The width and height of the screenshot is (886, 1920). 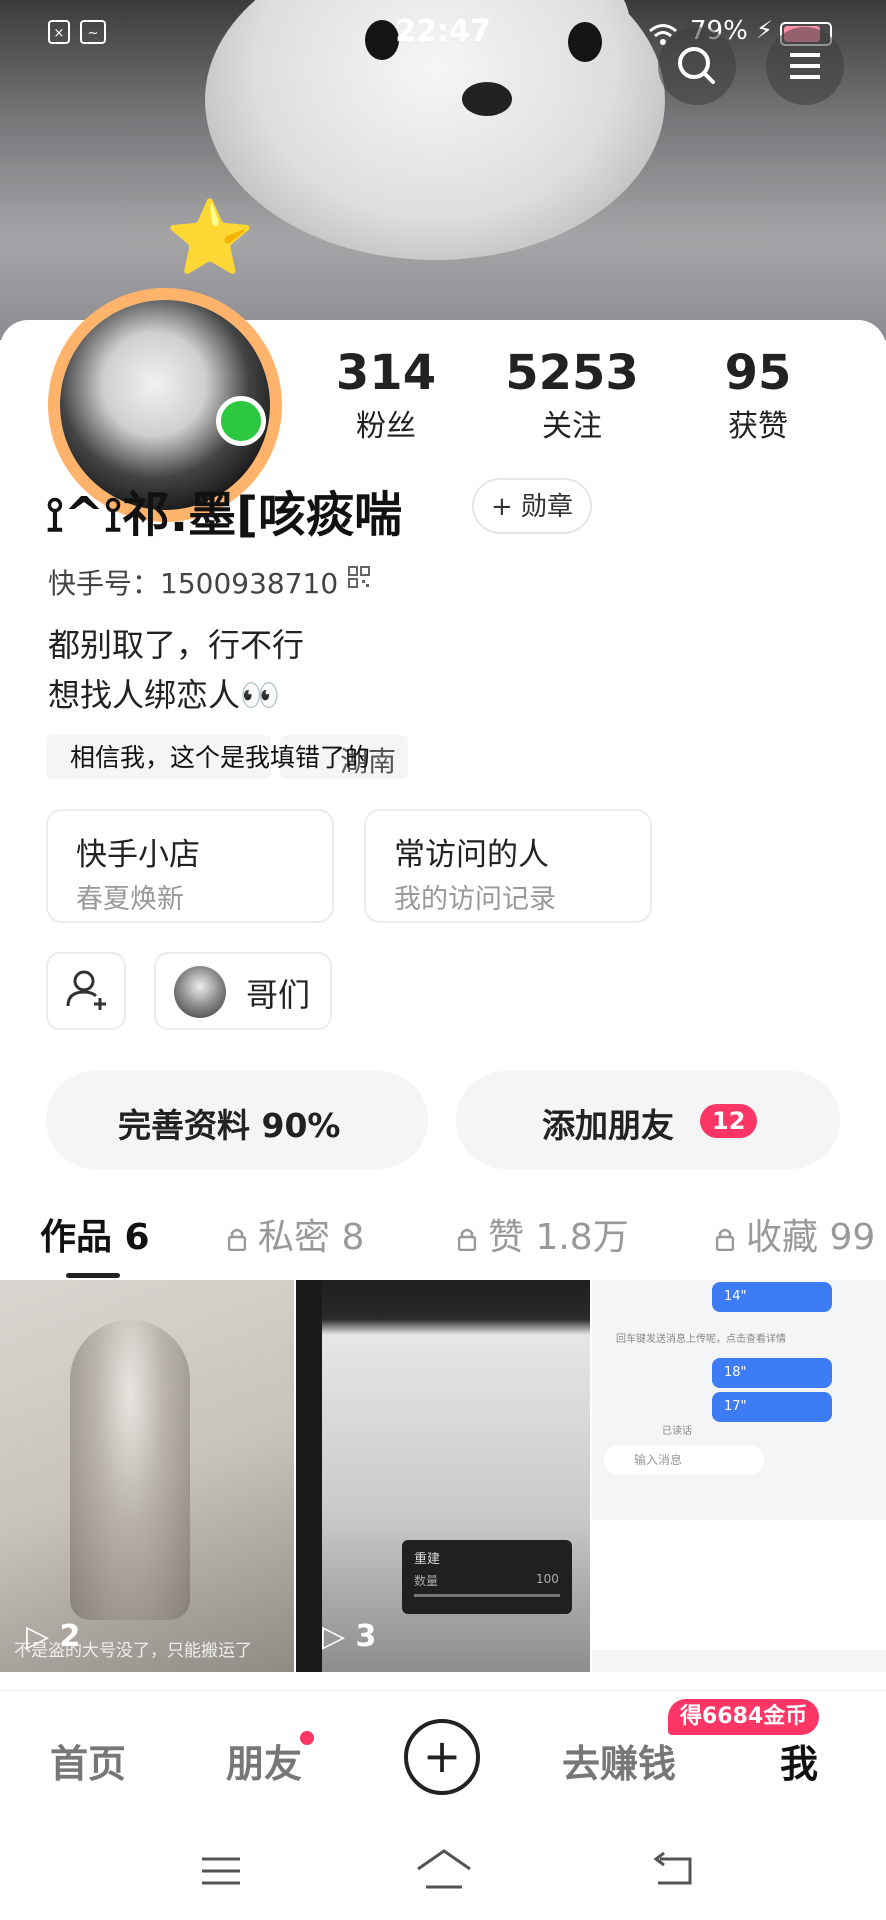 What do you see at coordinates (200, 992) in the screenshot?
I see `friend-avatar` at bounding box center [200, 992].